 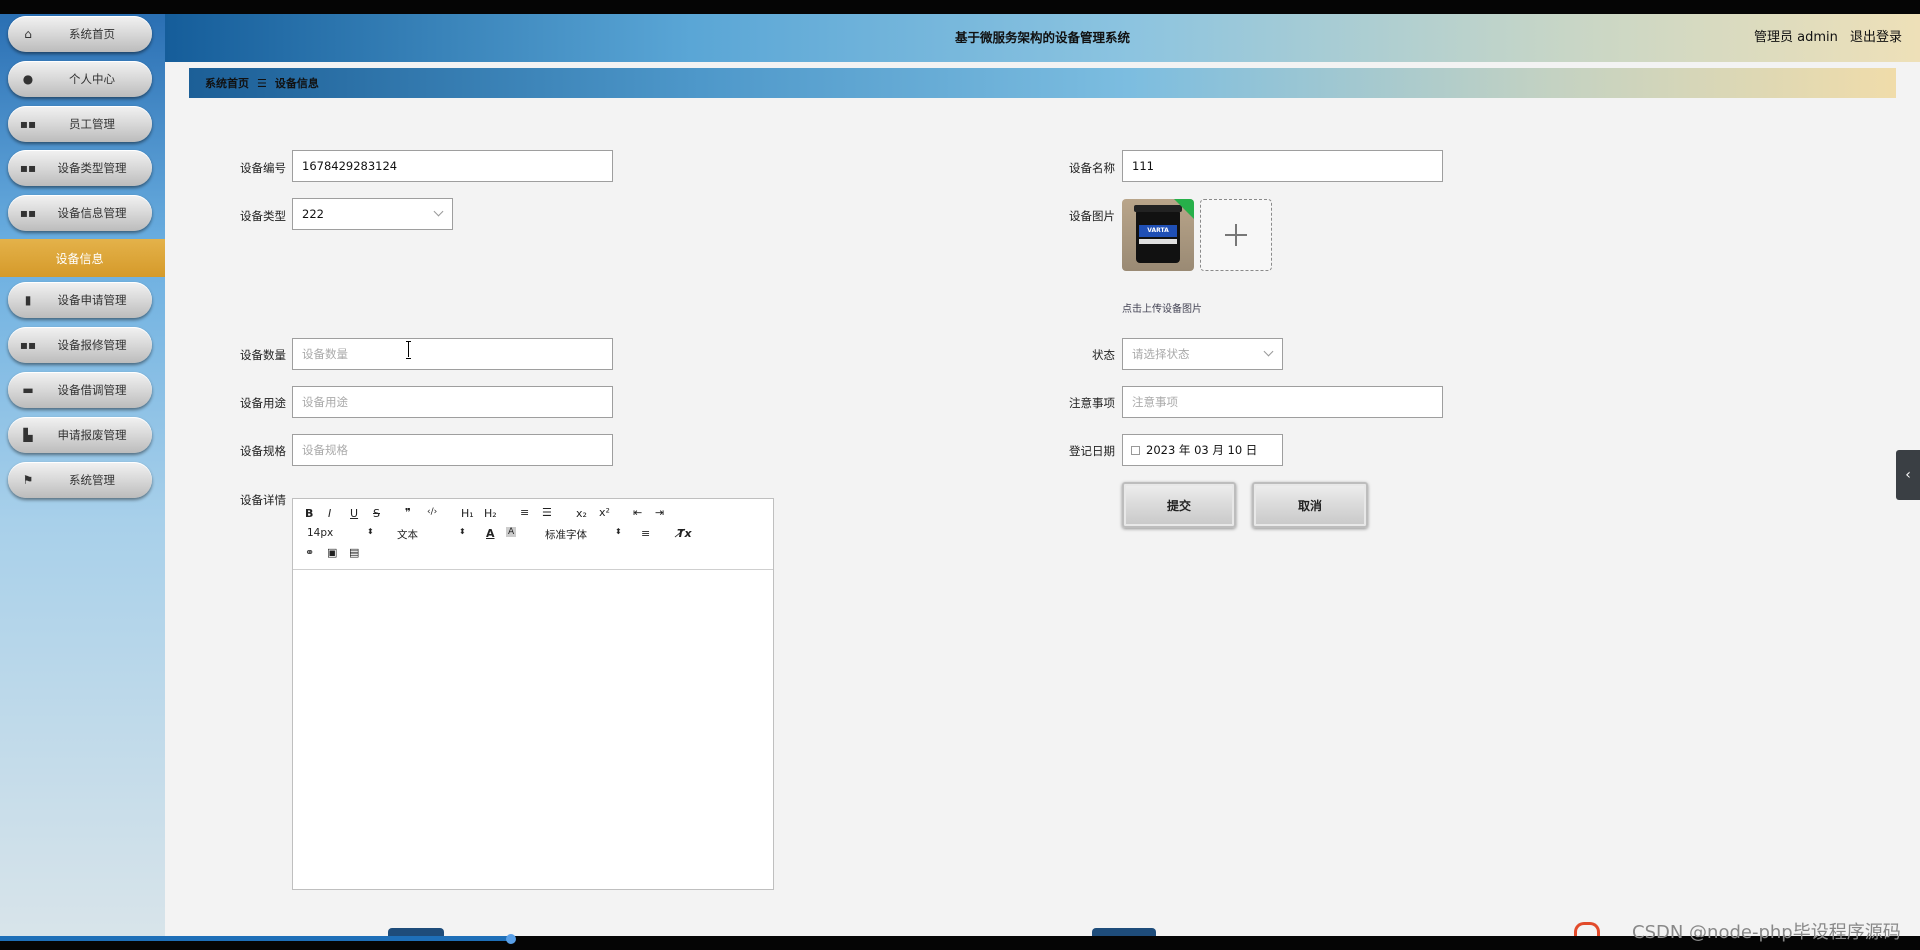 What do you see at coordinates (227, 83) in the screenshot?
I see `breadcrumb-home: 系统首页` at bounding box center [227, 83].